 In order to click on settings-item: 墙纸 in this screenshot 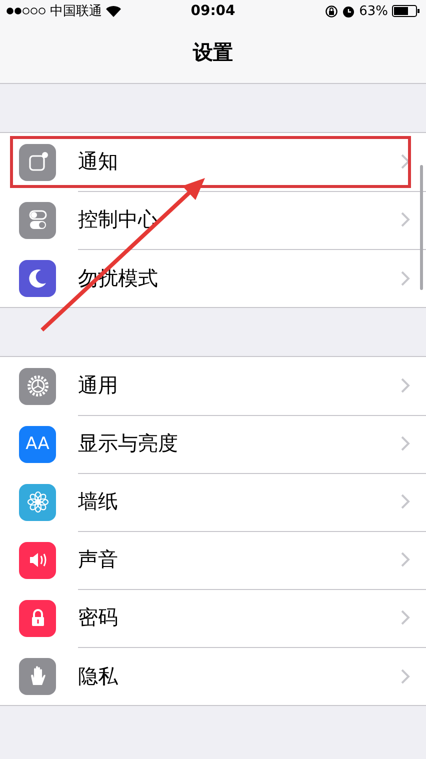, I will do `click(239, 501)`.